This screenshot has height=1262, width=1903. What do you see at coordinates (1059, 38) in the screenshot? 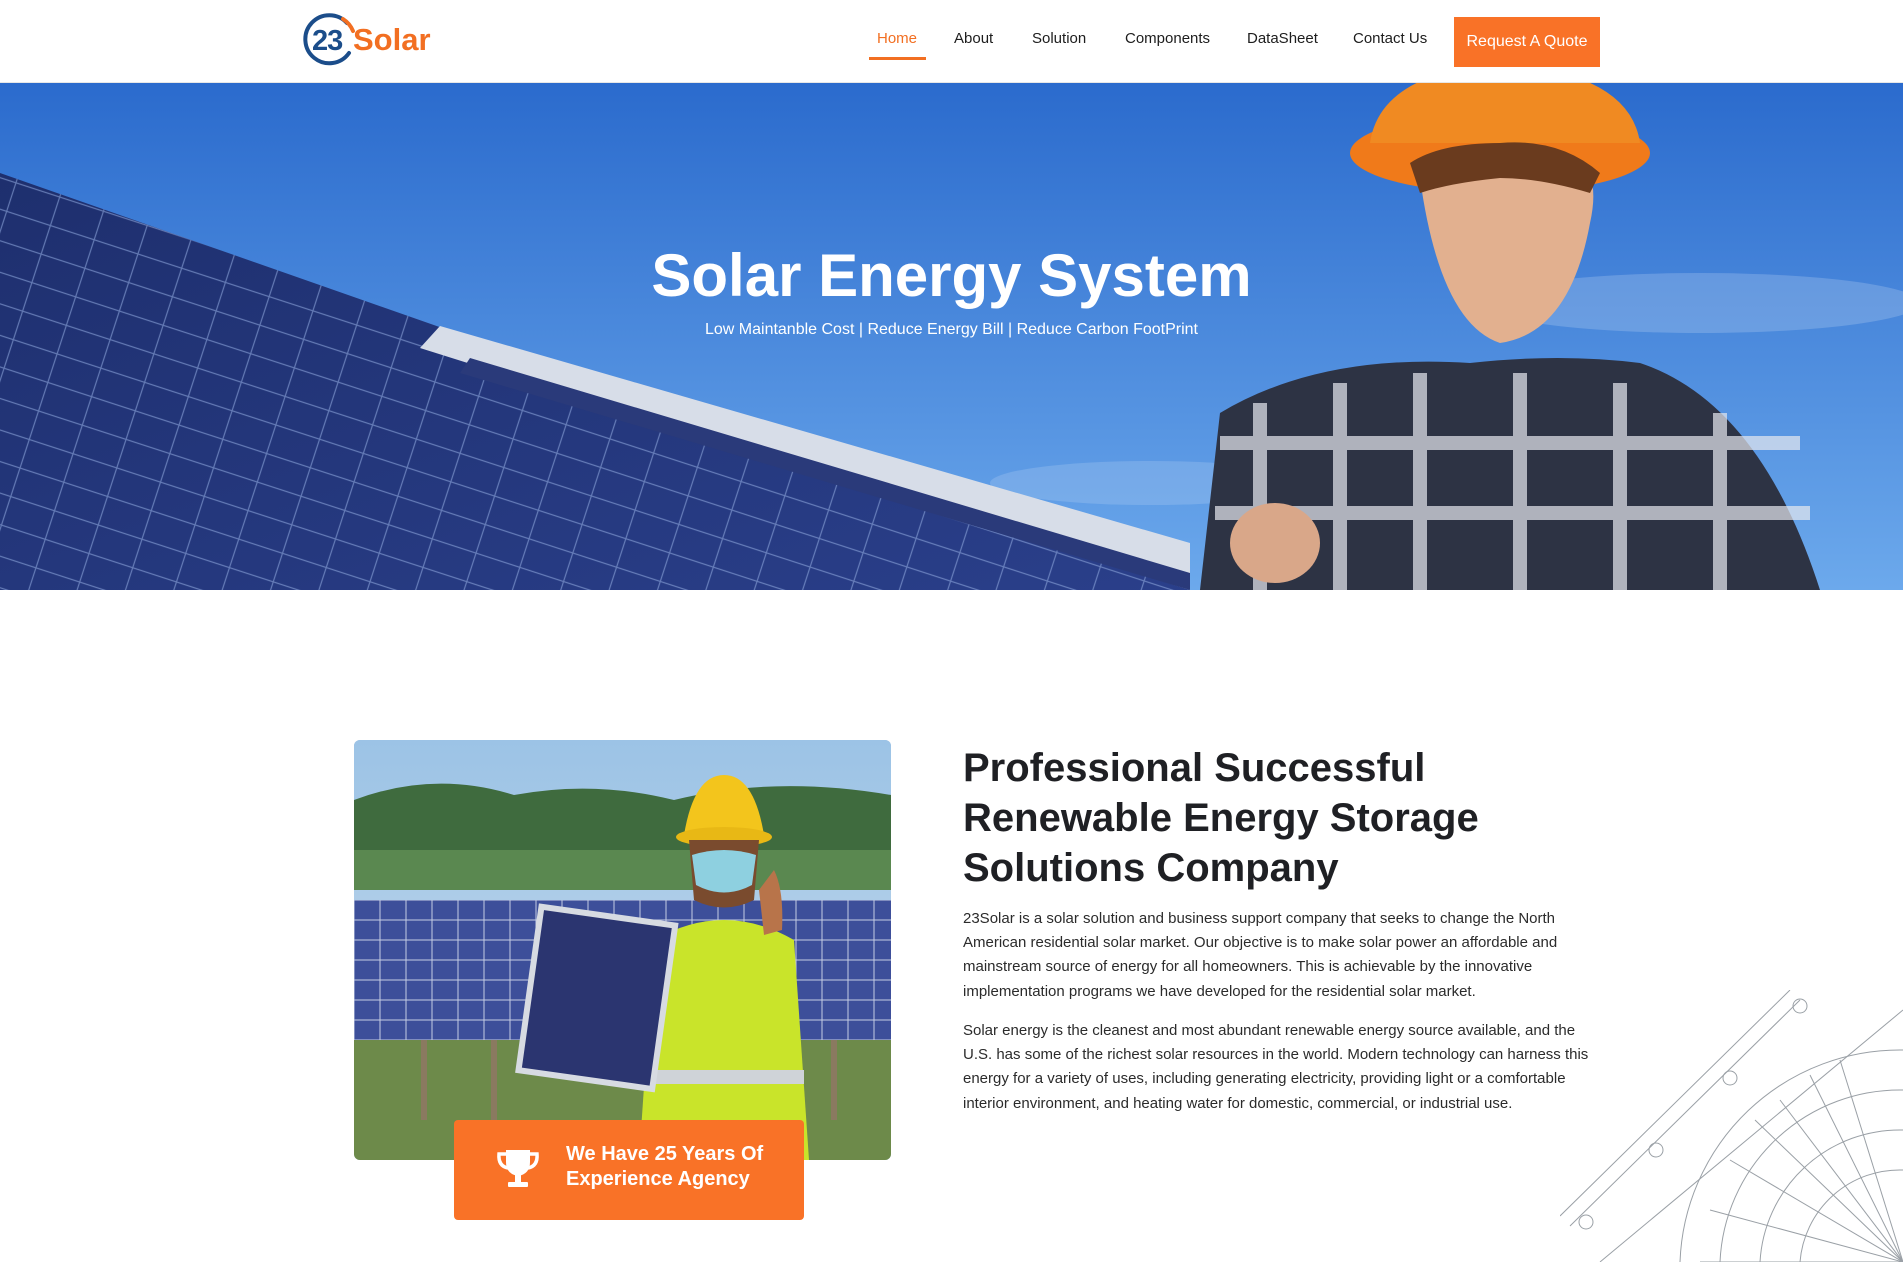
I see `nav-solution: Solution` at bounding box center [1059, 38].